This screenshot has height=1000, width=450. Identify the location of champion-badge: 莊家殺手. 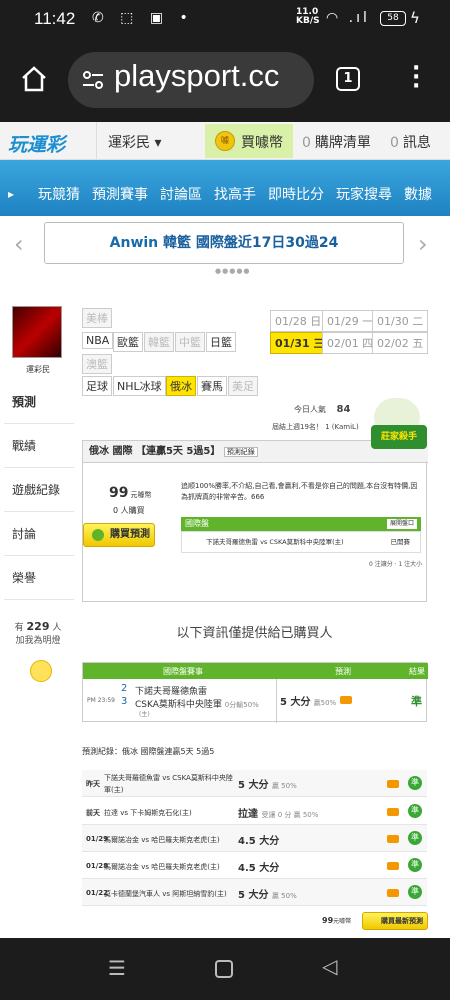
(399, 437).